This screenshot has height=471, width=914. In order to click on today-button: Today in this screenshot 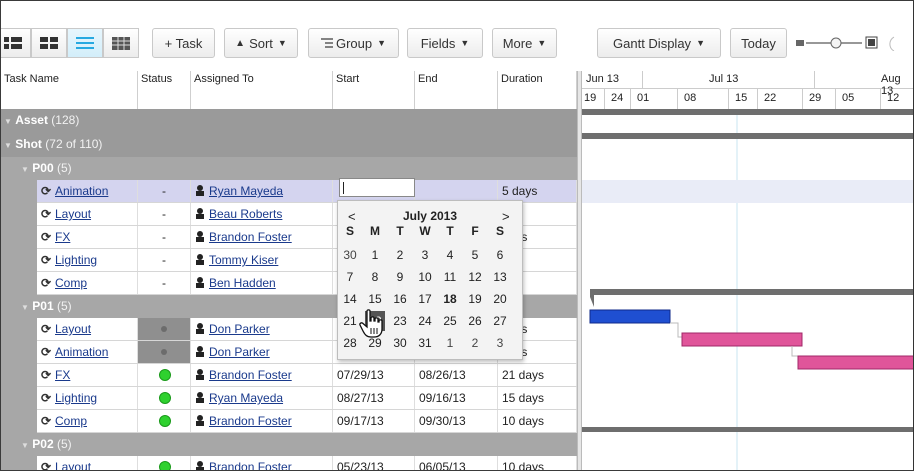, I will do `click(758, 43)`.